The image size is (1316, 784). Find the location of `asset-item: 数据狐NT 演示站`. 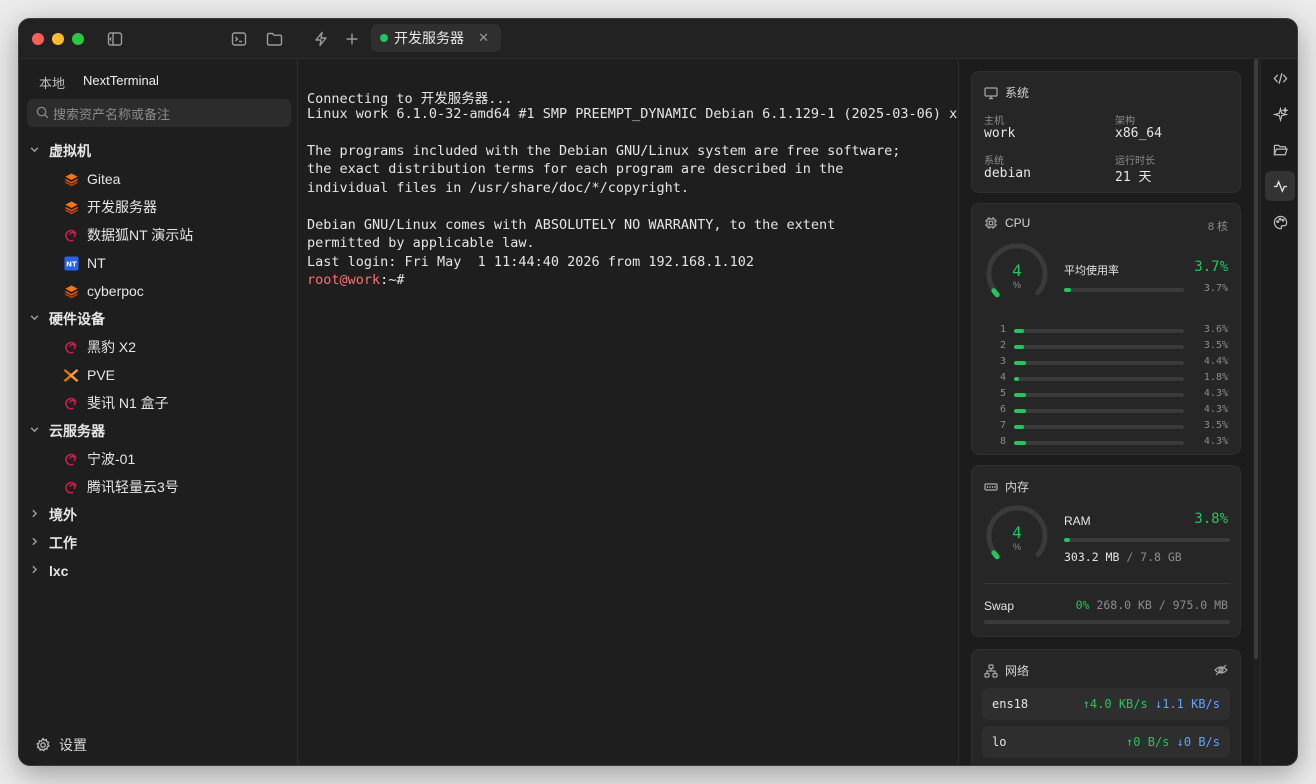

asset-item: 数据狐NT 演示站 is located at coordinates (128, 235).